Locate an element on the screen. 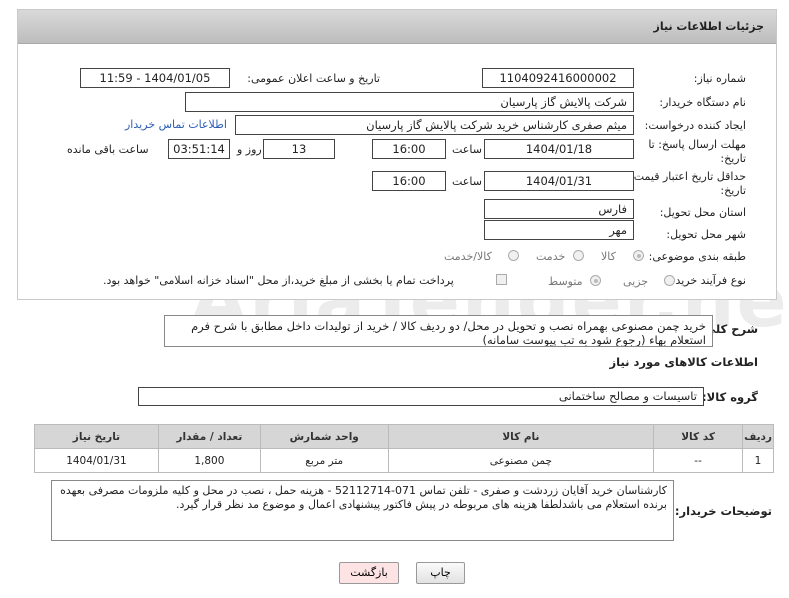  category-option-service: خدمت is located at coordinates (551, 256).